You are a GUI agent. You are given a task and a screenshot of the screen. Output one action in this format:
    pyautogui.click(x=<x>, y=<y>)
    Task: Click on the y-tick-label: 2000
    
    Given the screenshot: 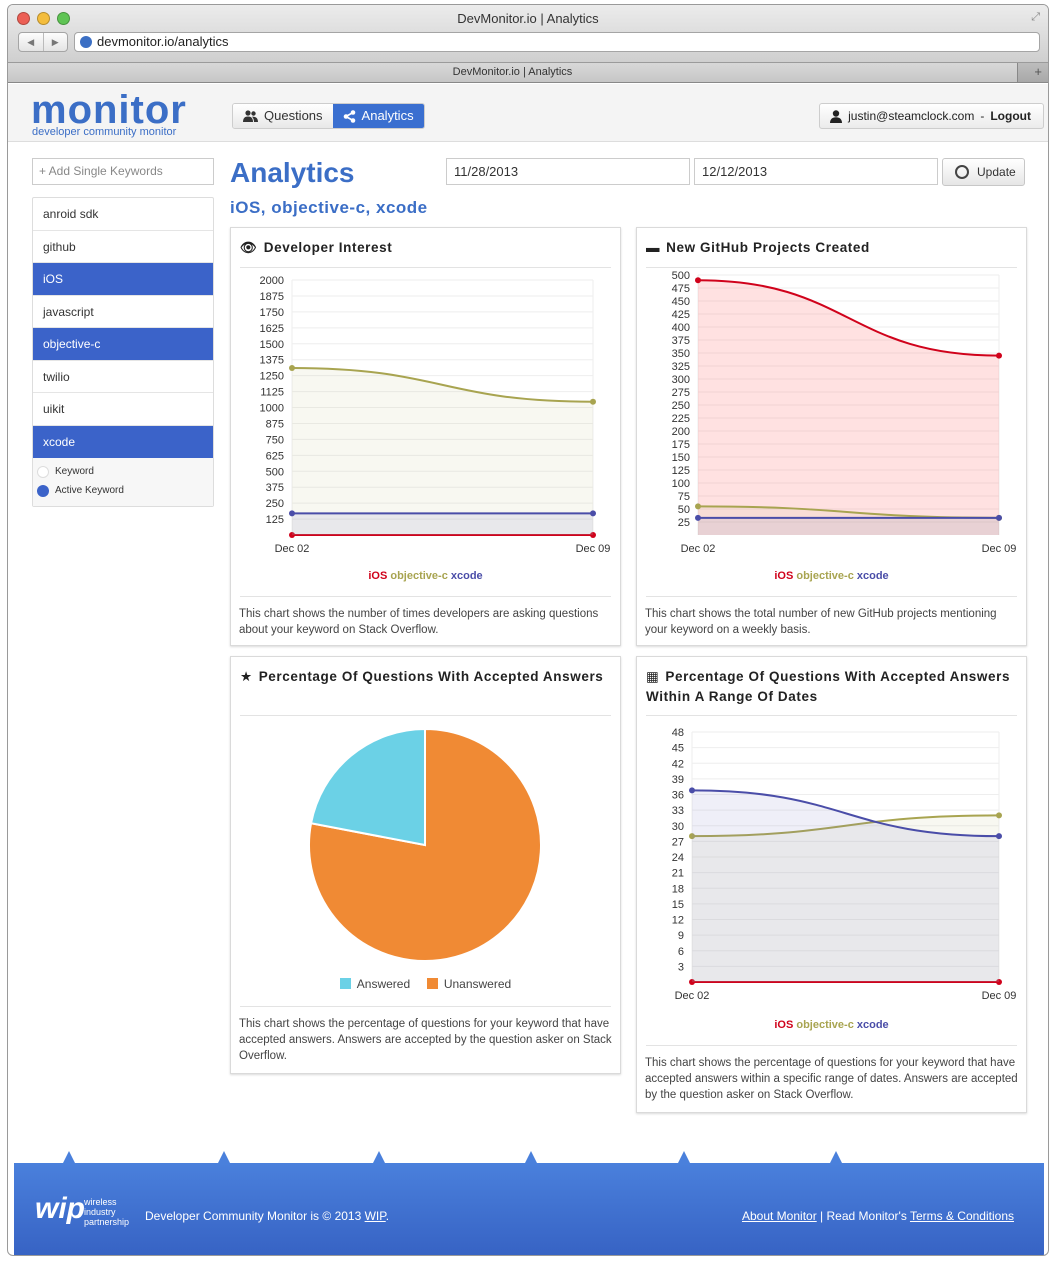 What is the action you would take?
    pyautogui.click(x=272, y=281)
    